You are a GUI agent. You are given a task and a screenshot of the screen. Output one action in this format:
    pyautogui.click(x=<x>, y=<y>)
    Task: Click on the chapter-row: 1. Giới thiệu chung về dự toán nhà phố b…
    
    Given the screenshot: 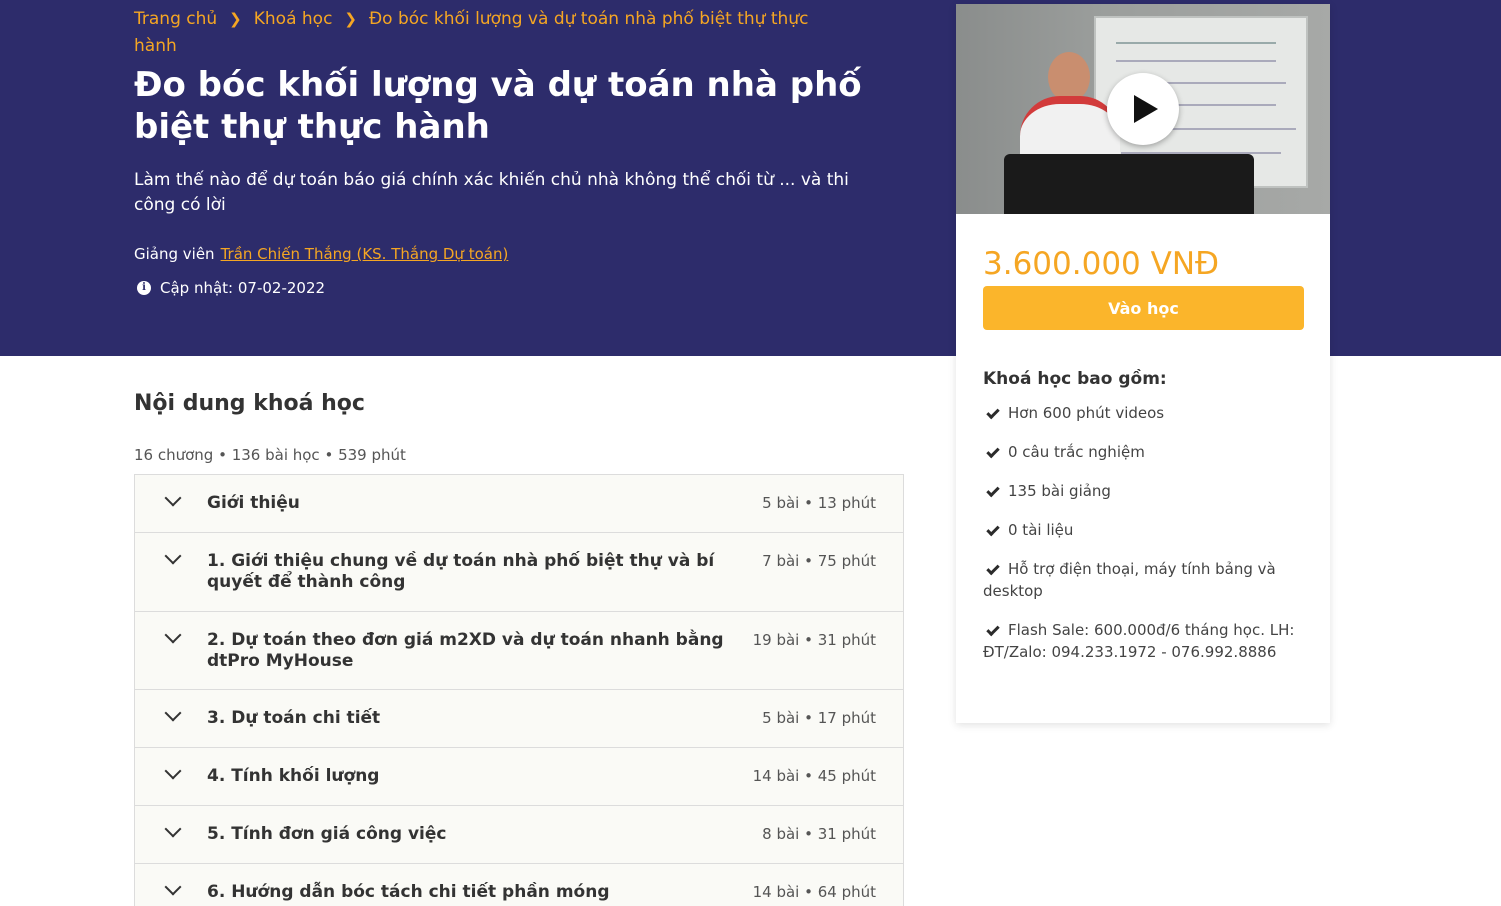 What is the action you would take?
    pyautogui.click(x=519, y=572)
    